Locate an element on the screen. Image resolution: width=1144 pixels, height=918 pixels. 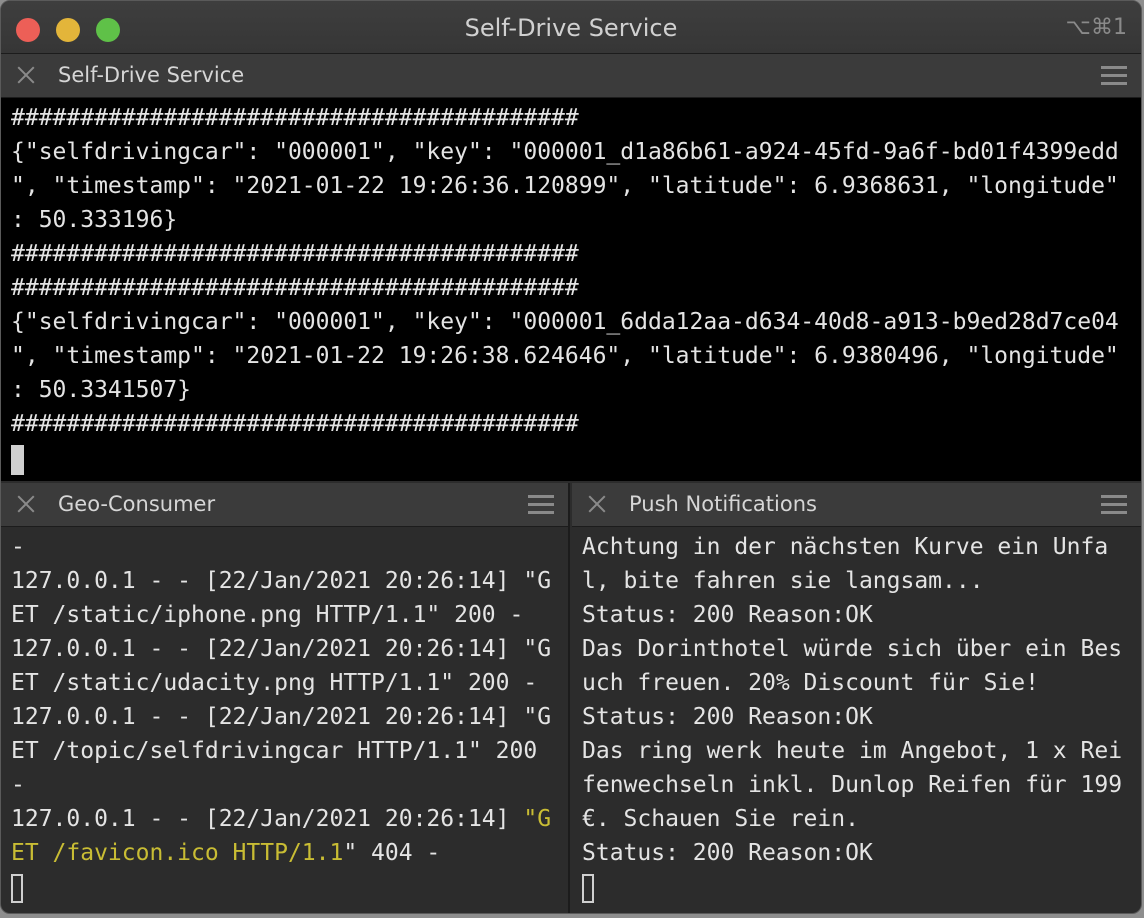
pane-tab-bar: Push Notifications is located at coordinates (856, 505).